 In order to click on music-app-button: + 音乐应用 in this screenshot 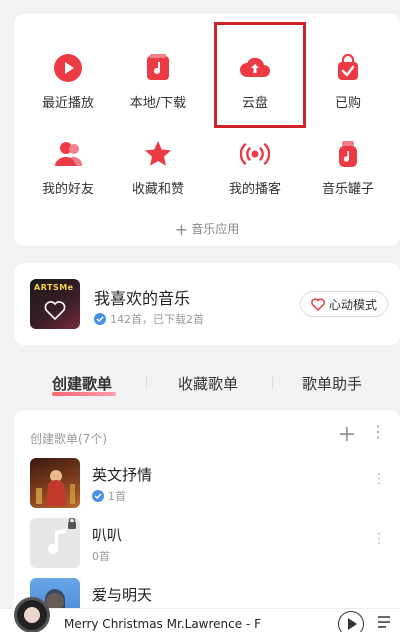, I will do `click(207, 229)`.